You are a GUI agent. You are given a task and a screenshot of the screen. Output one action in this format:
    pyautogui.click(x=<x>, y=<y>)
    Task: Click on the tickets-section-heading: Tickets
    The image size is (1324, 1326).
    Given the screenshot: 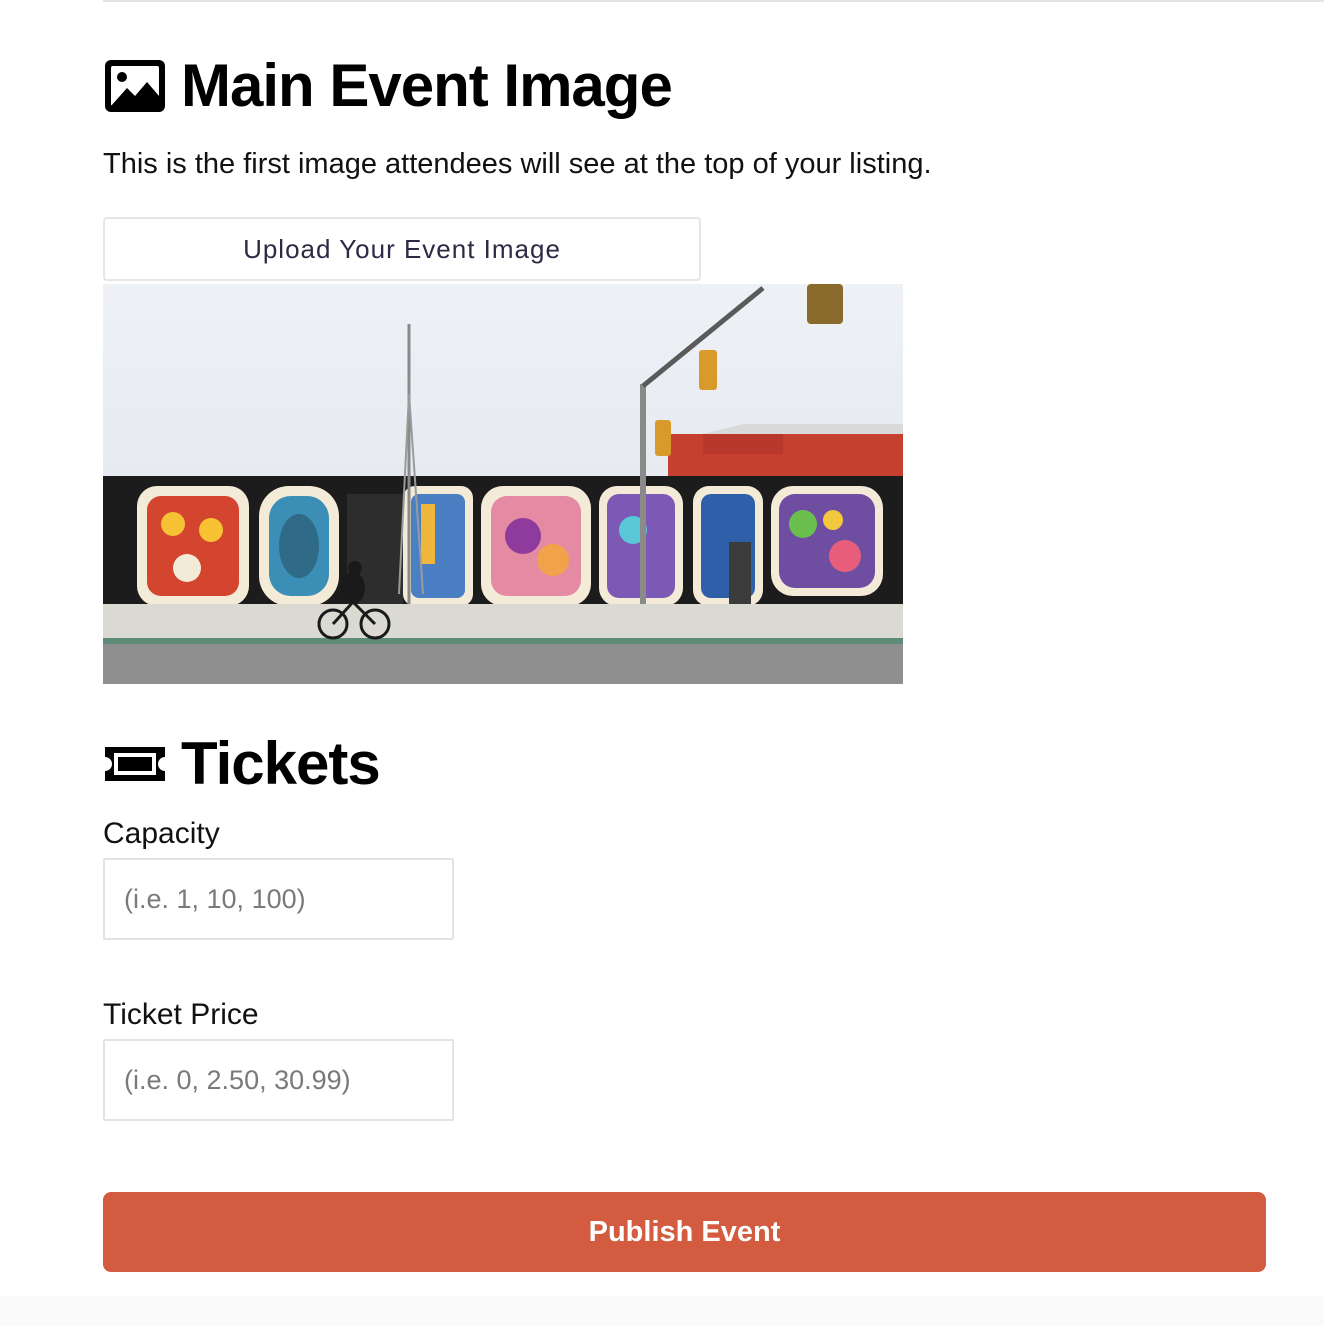 What is the action you would take?
    pyautogui.click(x=242, y=763)
    